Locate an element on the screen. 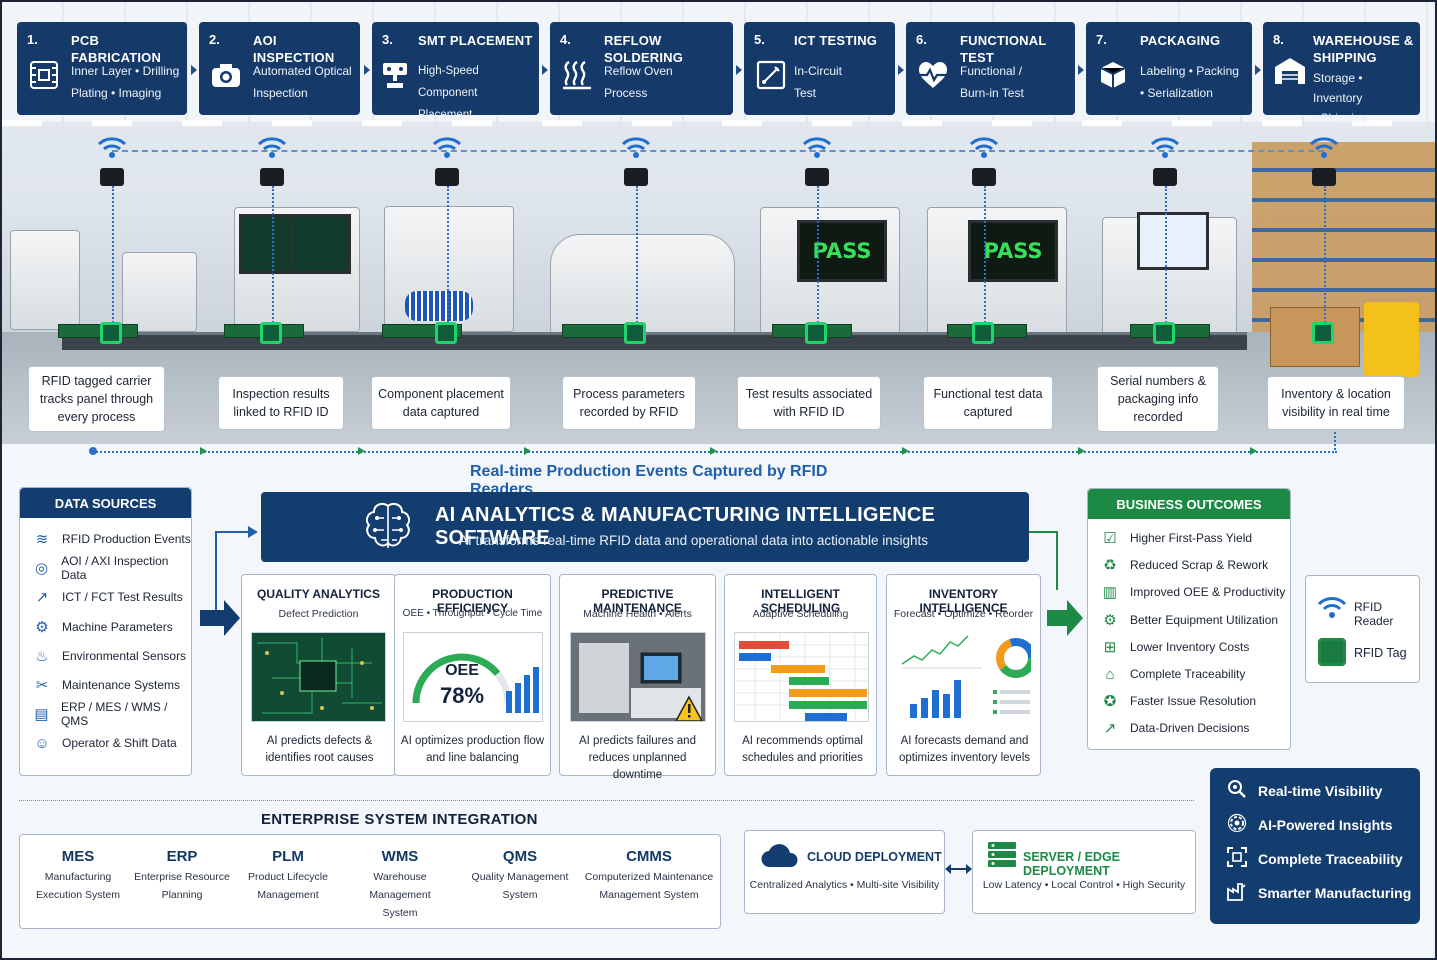  list-item: ≋ RFID Production Events is located at coordinates (111, 539).